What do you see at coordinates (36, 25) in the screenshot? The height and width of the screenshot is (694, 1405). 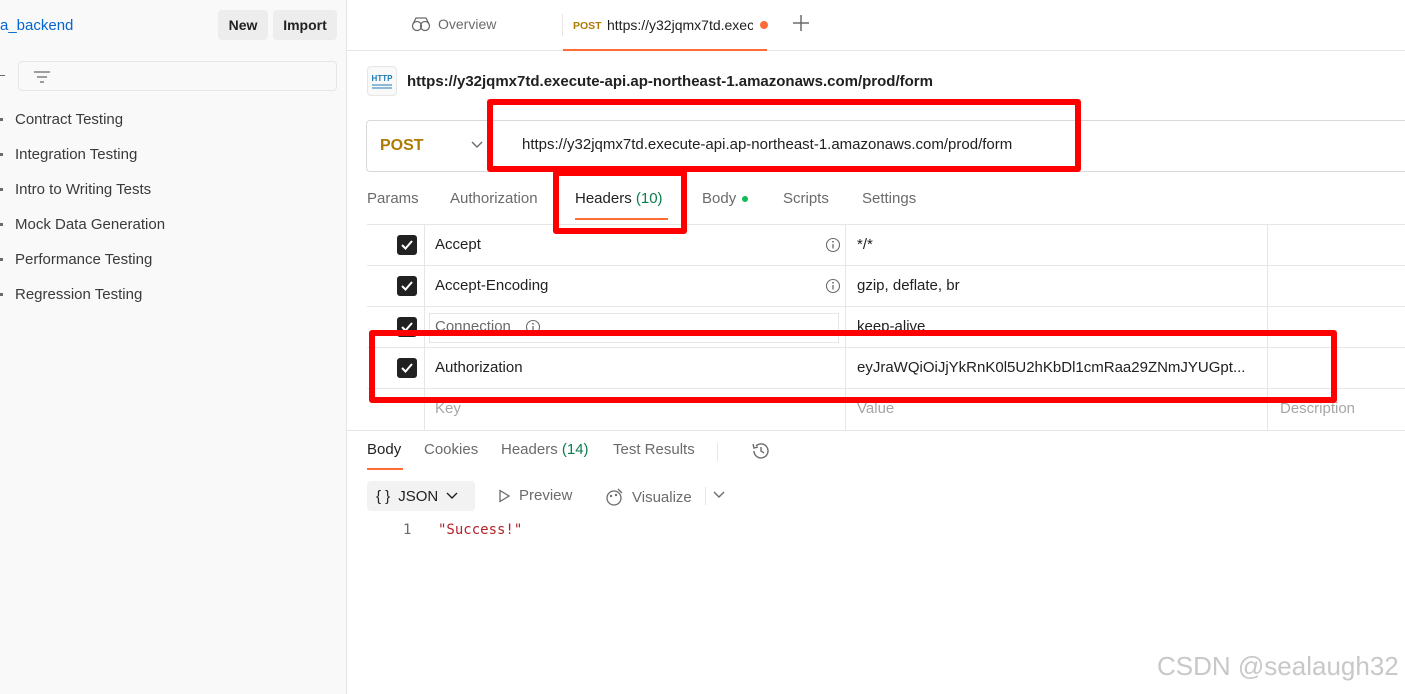 I see `workspace-name: a_backend` at bounding box center [36, 25].